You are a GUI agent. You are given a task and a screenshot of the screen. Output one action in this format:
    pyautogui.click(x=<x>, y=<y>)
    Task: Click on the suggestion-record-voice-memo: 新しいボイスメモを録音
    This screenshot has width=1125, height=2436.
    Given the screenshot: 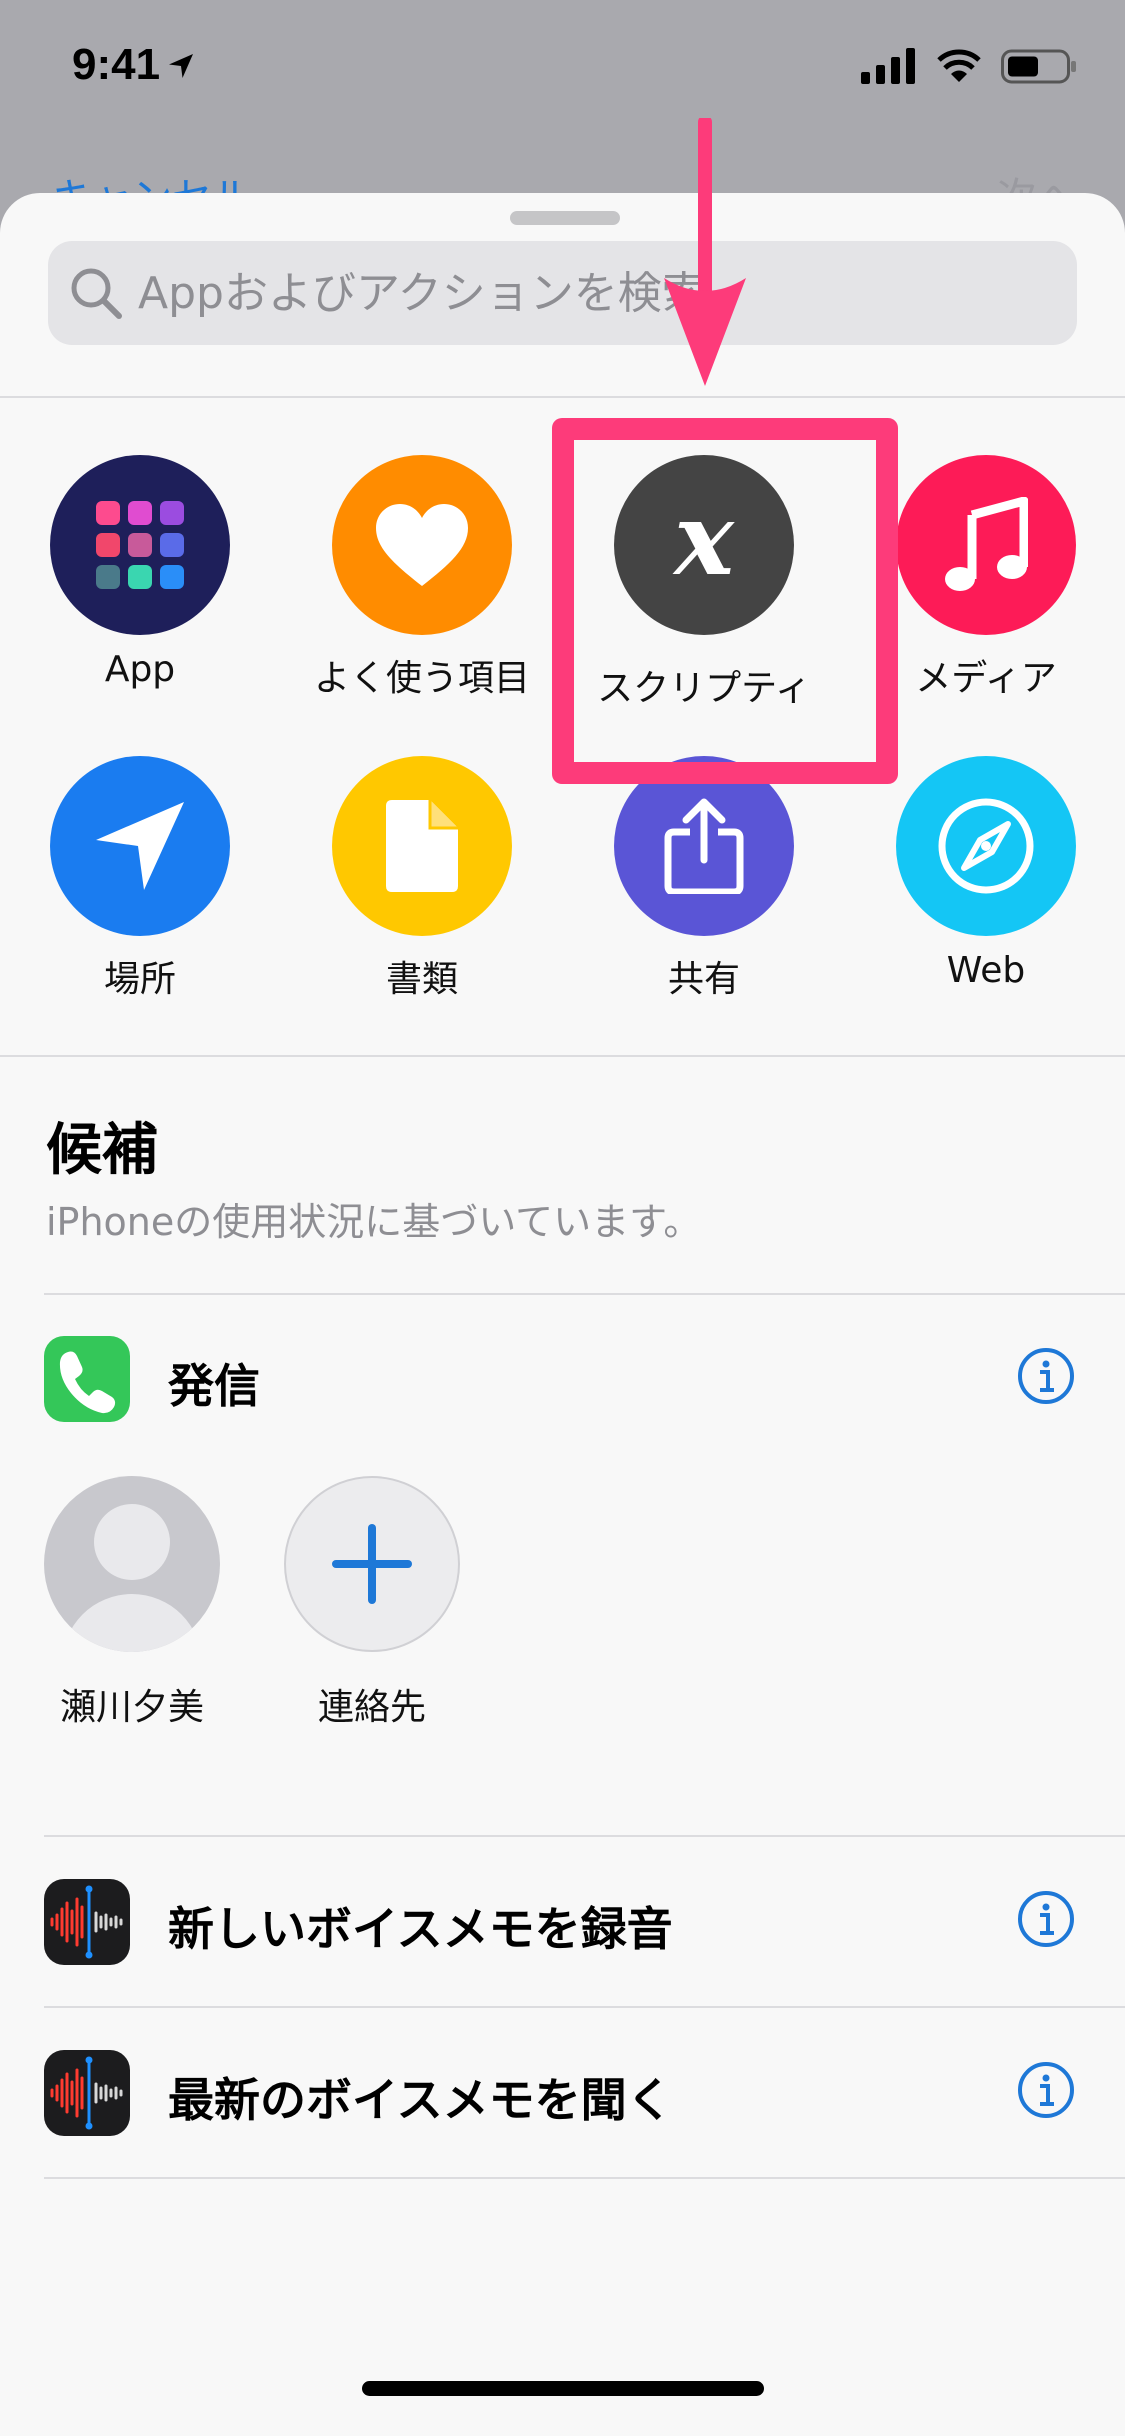 What is the action you would take?
    pyautogui.click(x=569, y=1921)
    